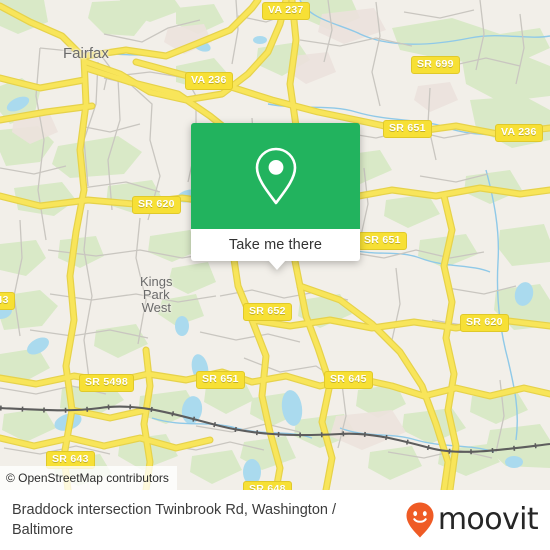 Image resolution: width=550 pixels, height=550 pixels. I want to click on road-shield-sr-651-north: SR 651, so click(407, 129).